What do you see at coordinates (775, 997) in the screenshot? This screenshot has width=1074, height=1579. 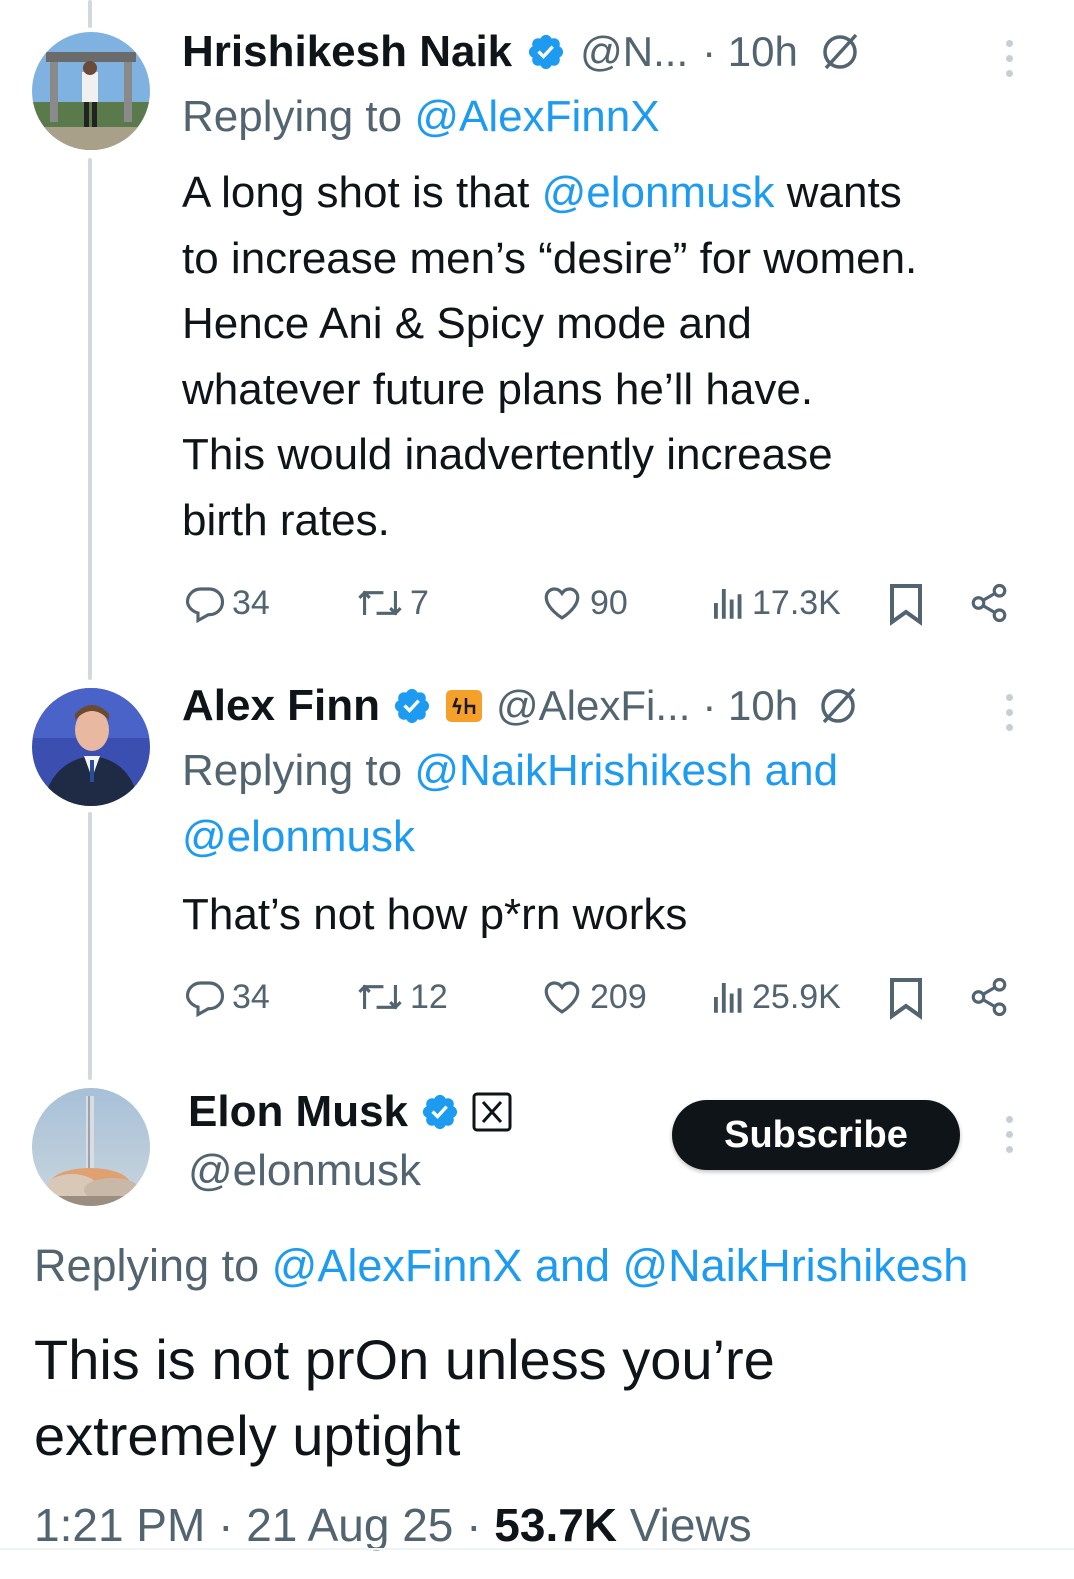 I see `views-button: 25.9K` at bounding box center [775, 997].